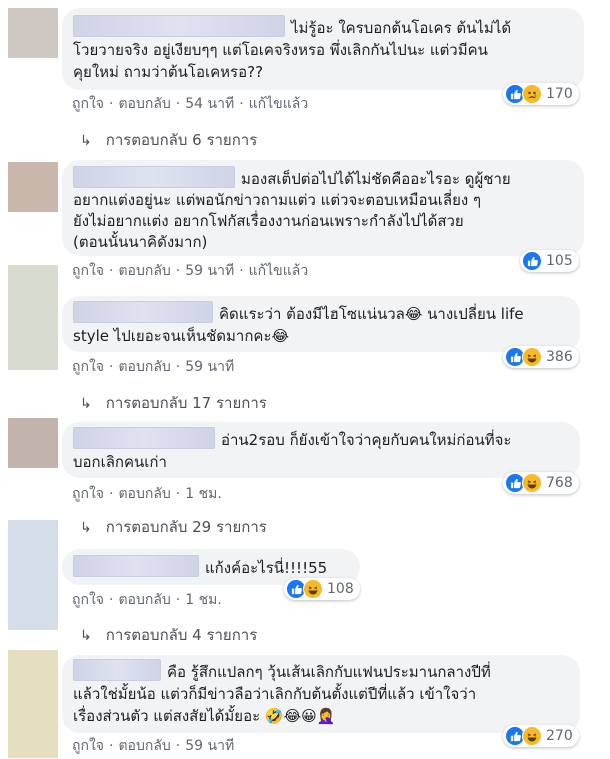 This screenshot has width=610, height=759. I want to click on reaction-summary: 386, so click(541, 357).